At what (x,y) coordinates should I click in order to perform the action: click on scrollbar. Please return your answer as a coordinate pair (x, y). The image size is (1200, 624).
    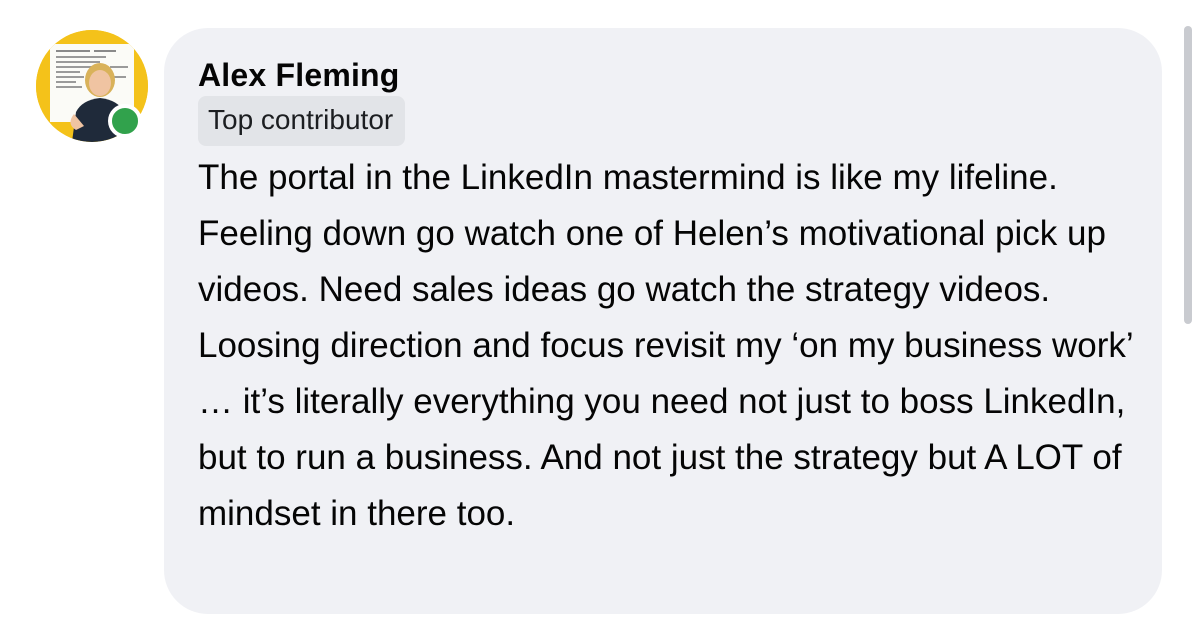
    Looking at the image, I should click on (1188, 175).